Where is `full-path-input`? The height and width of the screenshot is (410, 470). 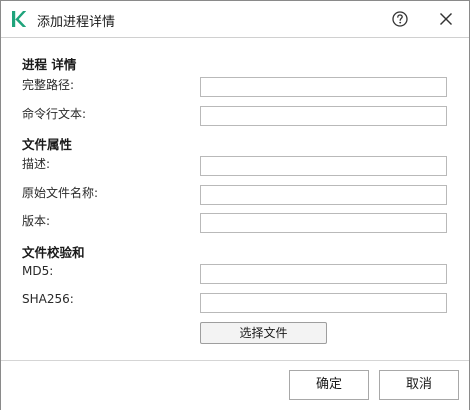 full-path-input is located at coordinates (323, 87).